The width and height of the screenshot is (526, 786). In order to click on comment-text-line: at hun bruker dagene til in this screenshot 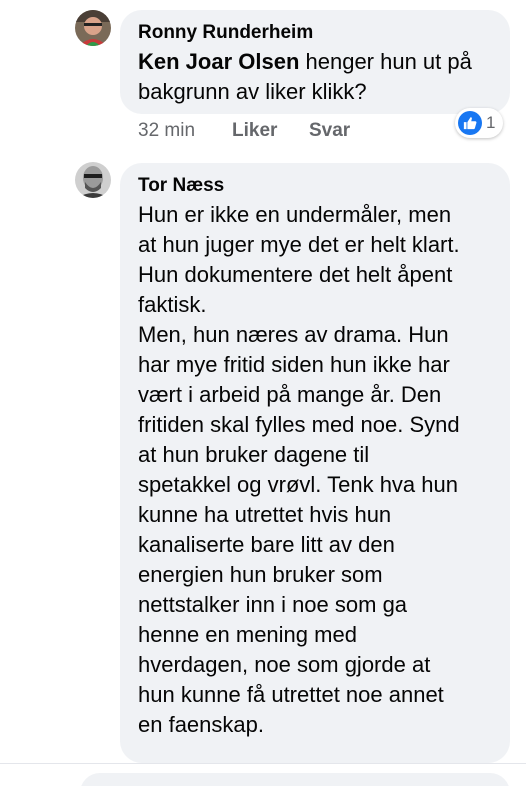, I will do `click(254, 454)`.